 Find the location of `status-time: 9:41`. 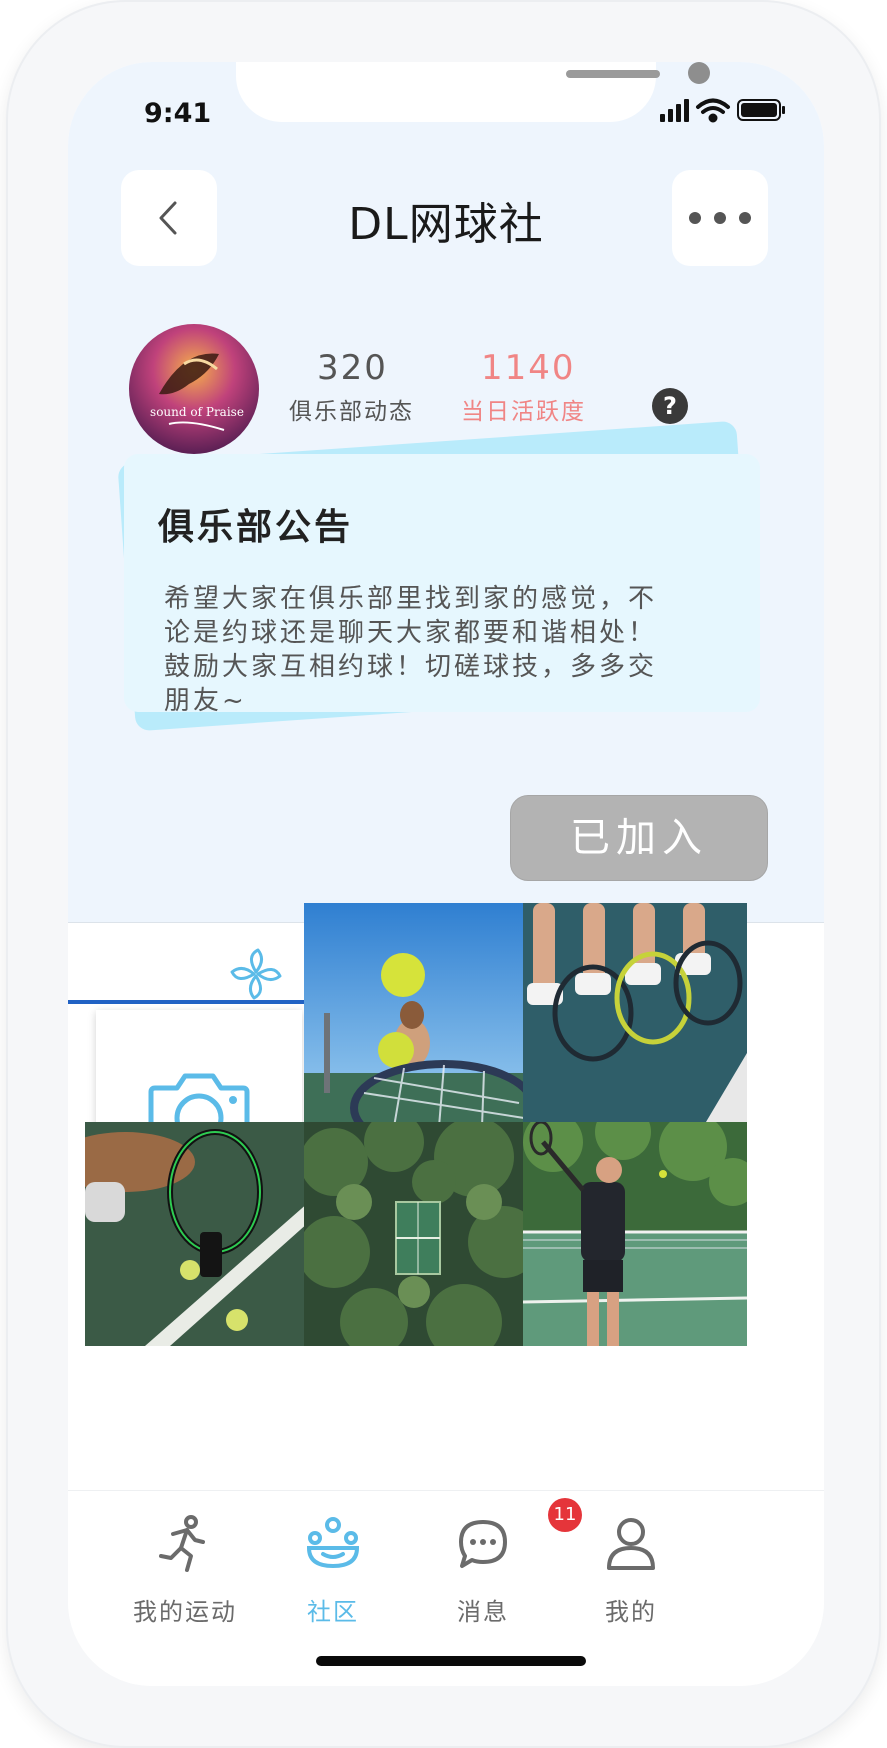

status-time: 9:41 is located at coordinates (178, 113).